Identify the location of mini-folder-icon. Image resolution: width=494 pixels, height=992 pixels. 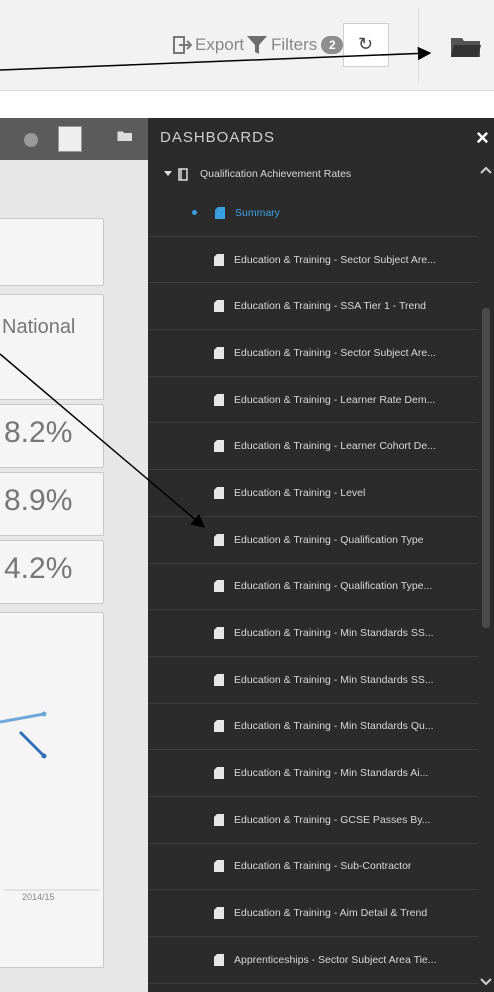
(124, 136).